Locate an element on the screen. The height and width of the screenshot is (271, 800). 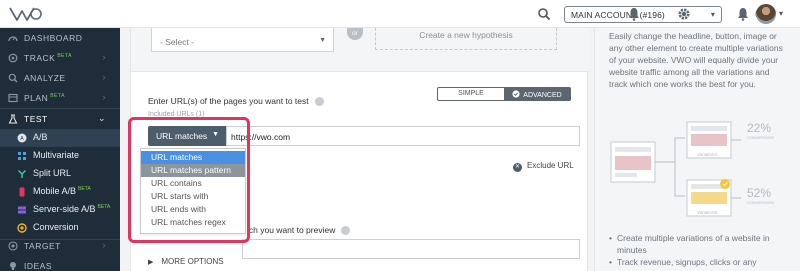
menu-item-url-matches-regex: URL matches regex is located at coordinates (193, 222).